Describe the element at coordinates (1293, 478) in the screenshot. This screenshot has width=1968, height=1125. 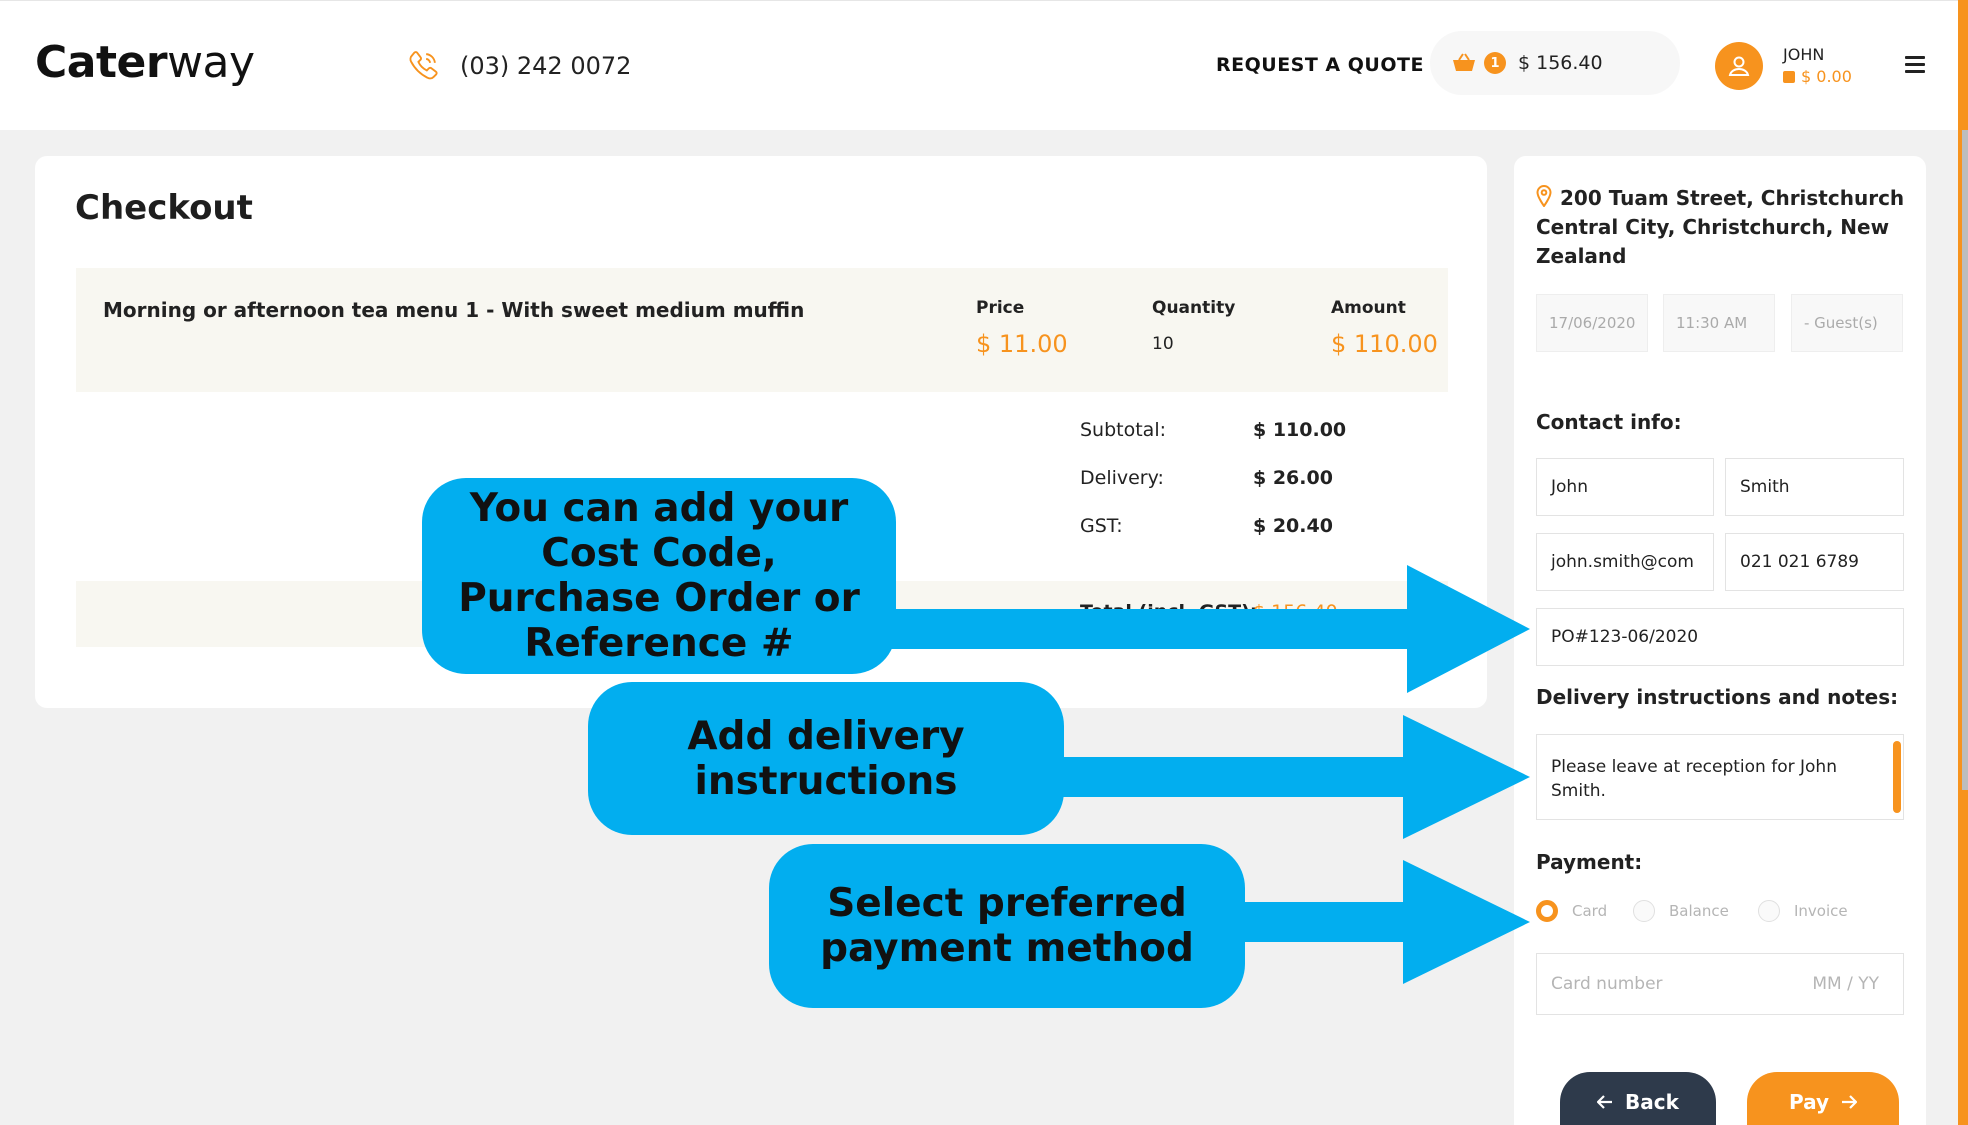
I see `delivery-value: $ 26.00` at that location.